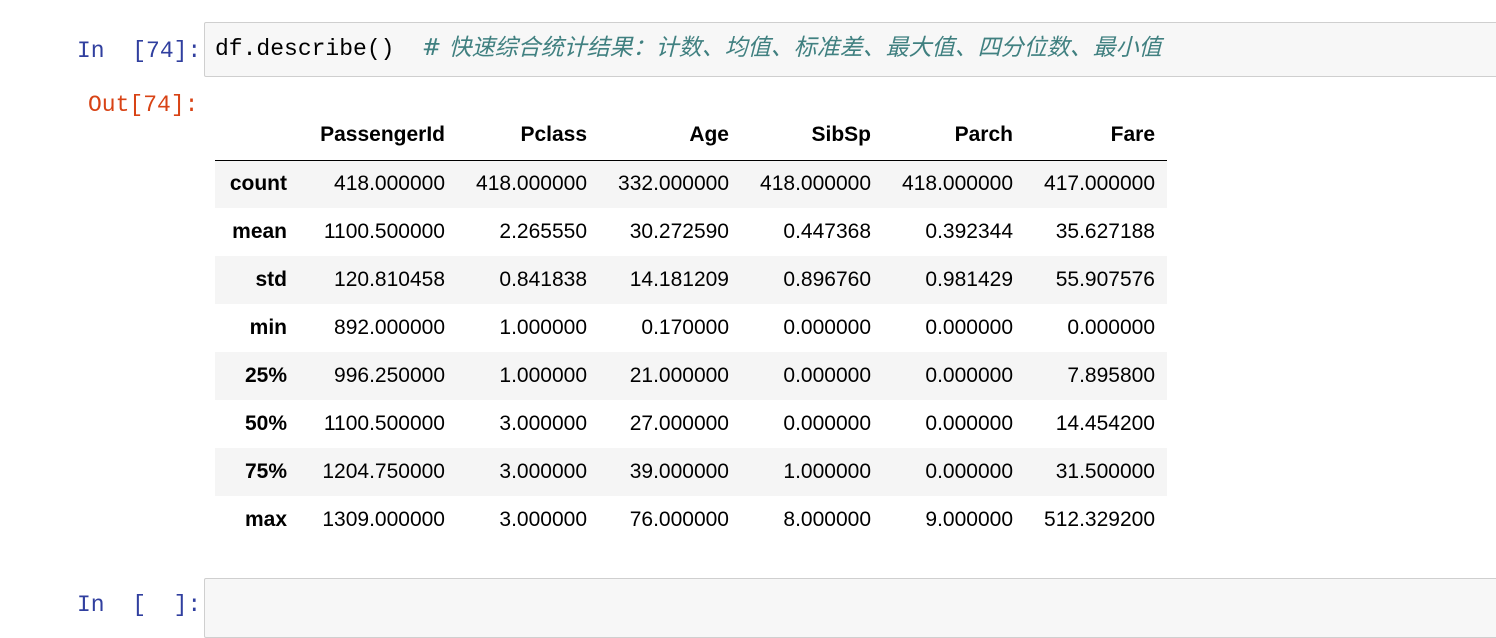  Describe the element at coordinates (389, 327) in the screenshot. I see `table-cell: 892.000000` at that location.